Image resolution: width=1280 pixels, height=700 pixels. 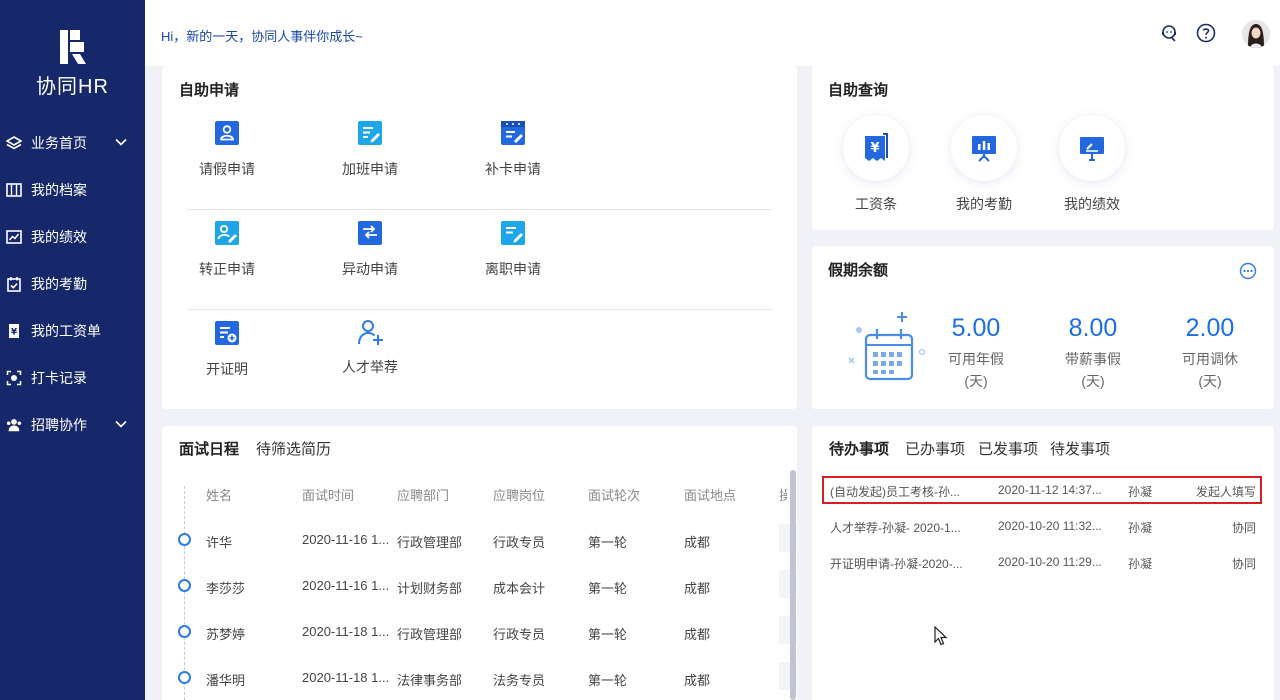 I want to click on sidebar-item-performance: 我的绩效, so click(x=72, y=236).